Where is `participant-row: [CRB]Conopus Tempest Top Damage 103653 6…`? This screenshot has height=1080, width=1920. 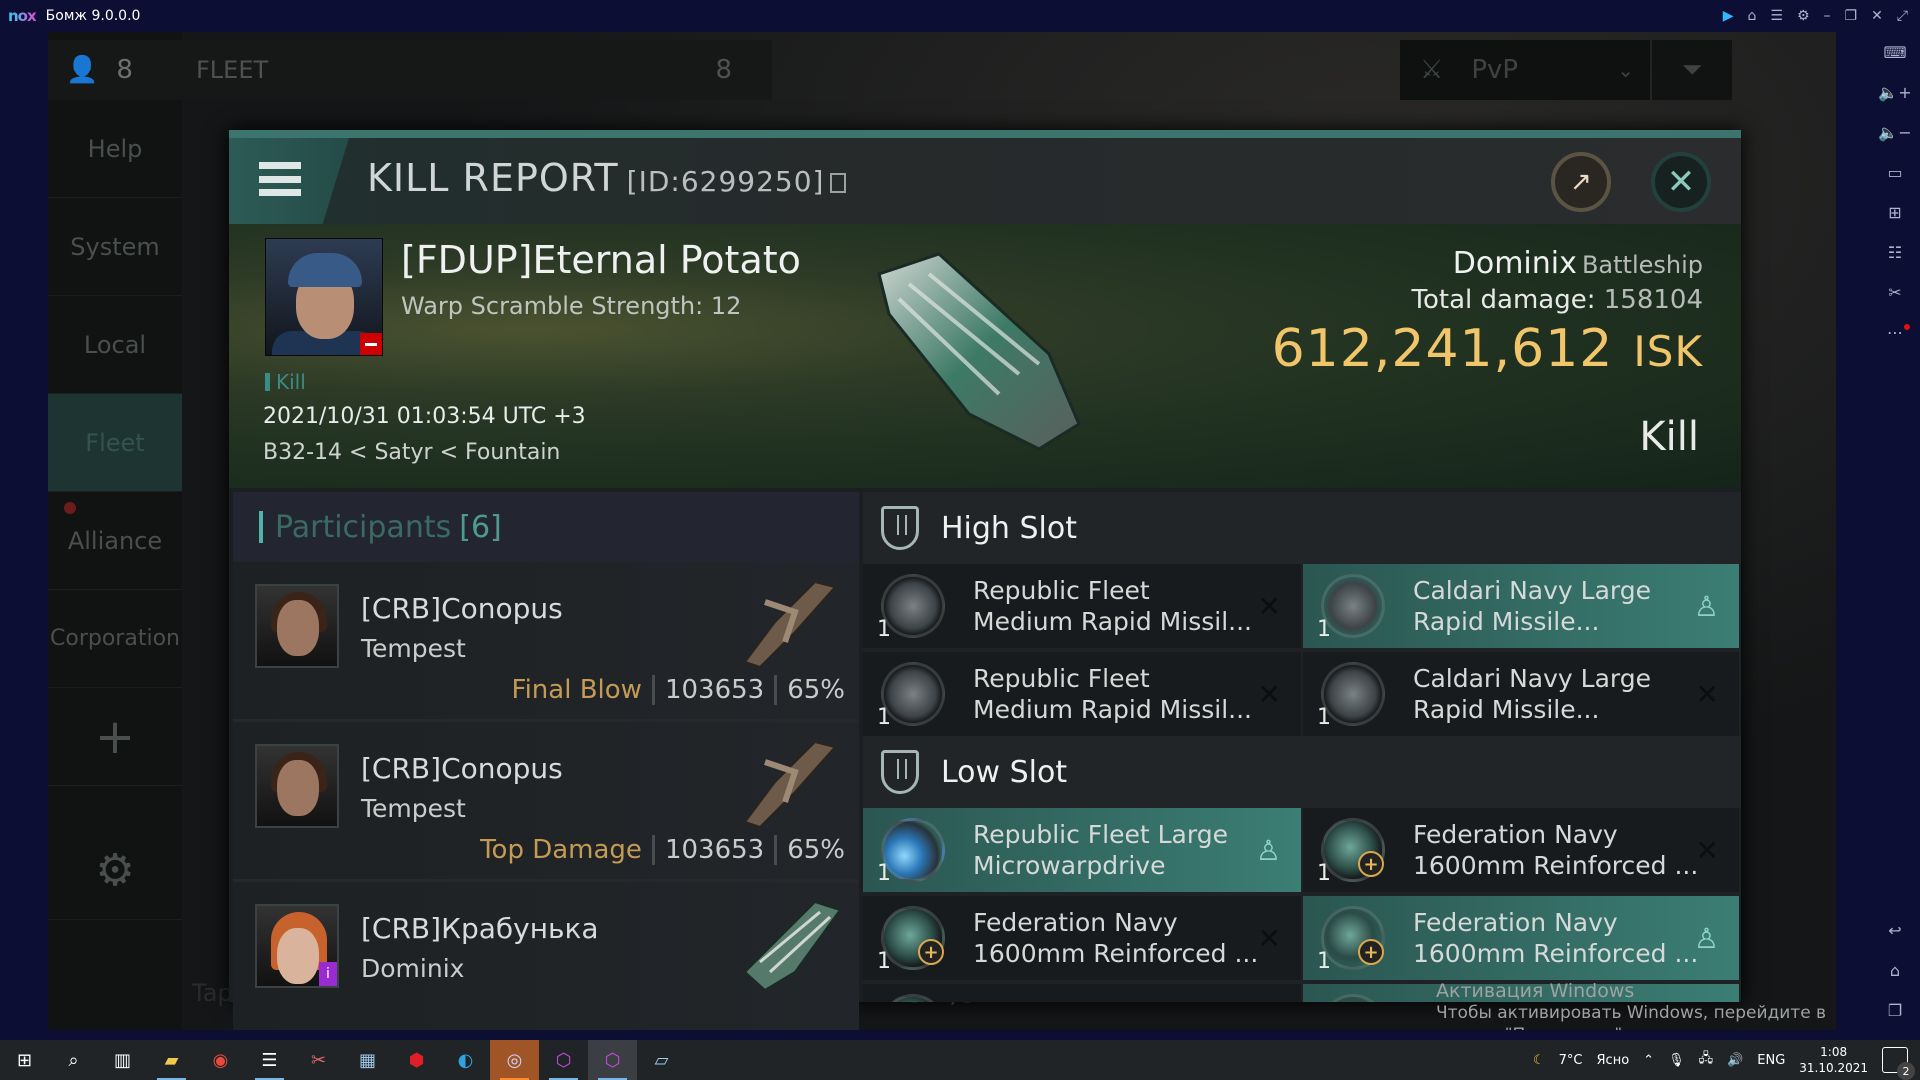 participant-row: [CRB]Conopus Tempest Top Damage 103653 6… is located at coordinates (546, 802).